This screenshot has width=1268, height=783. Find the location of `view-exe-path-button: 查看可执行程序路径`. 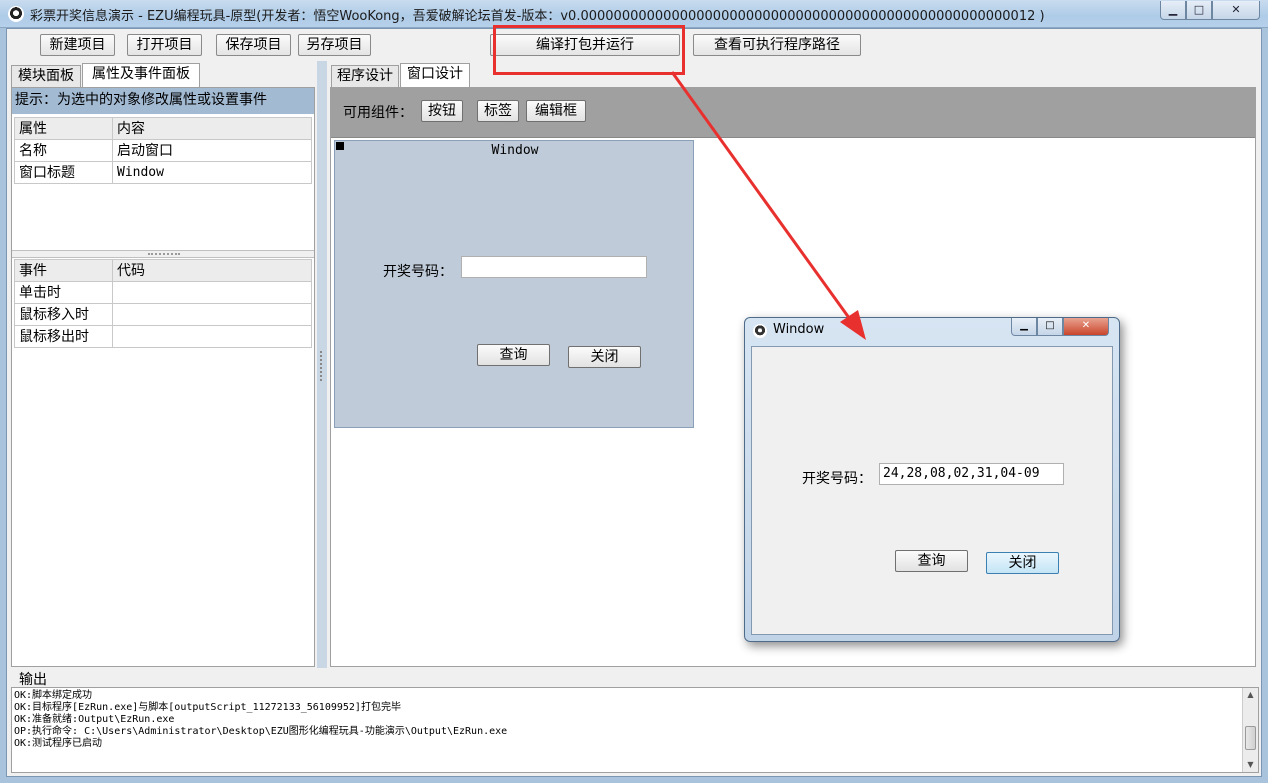

view-exe-path-button: 查看可执行程序路径 is located at coordinates (777, 45).